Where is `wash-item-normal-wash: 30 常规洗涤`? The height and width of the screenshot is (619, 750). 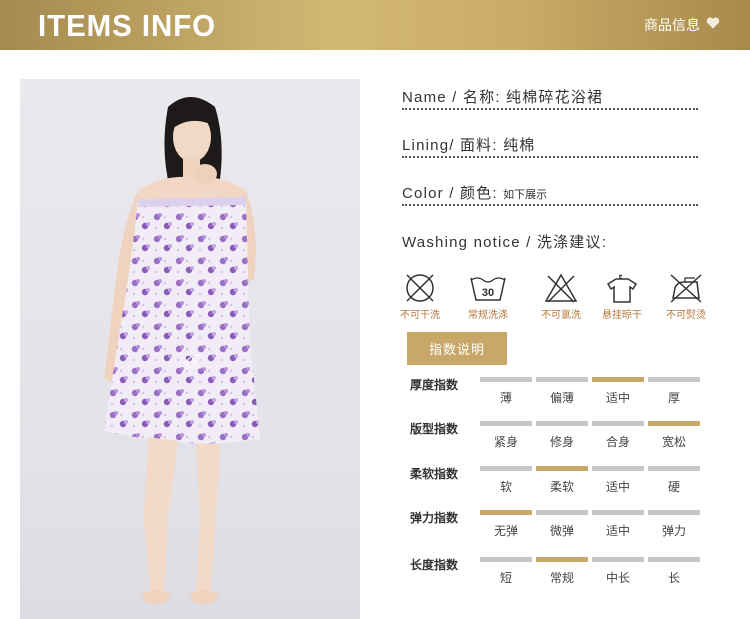 wash-item-normal-wash: 30 常规洗涤 is located at coordinates (488, 296).